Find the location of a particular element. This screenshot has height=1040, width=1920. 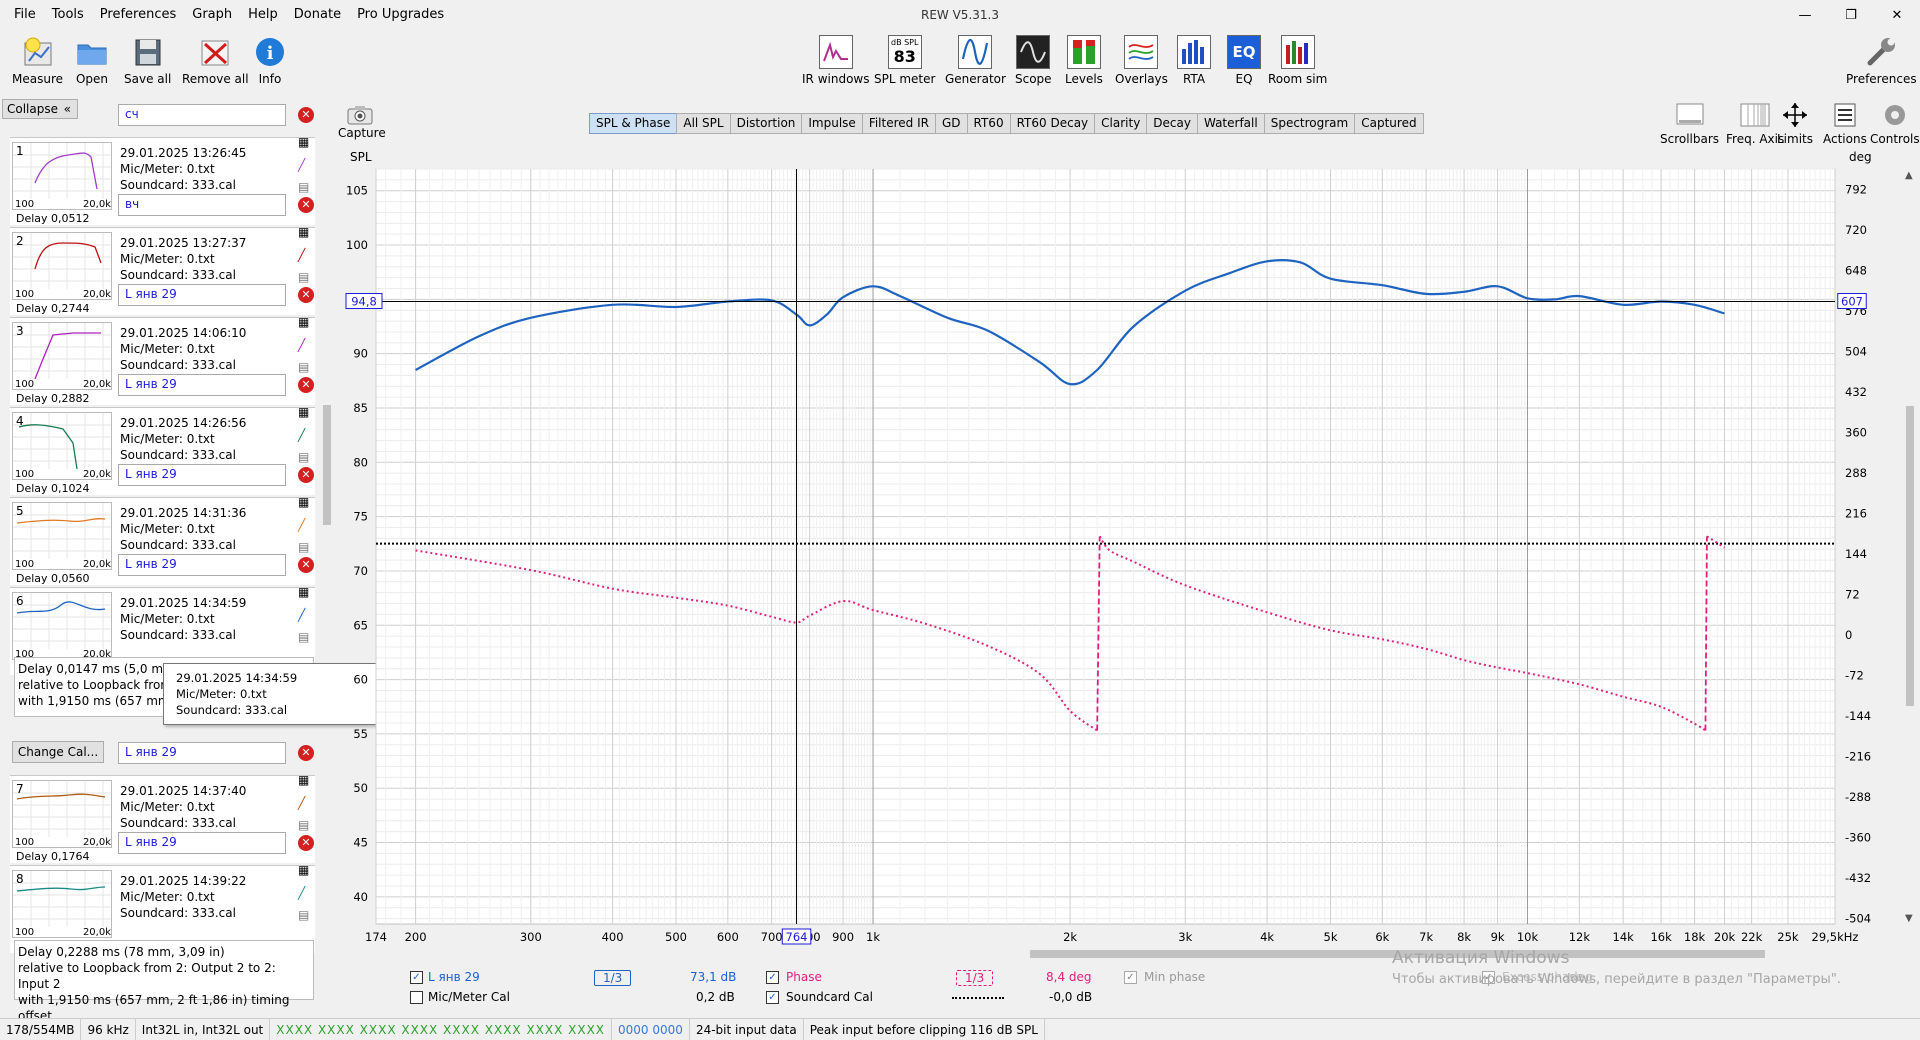

measurement-name-field: сч is located at coordinates (202, 115).